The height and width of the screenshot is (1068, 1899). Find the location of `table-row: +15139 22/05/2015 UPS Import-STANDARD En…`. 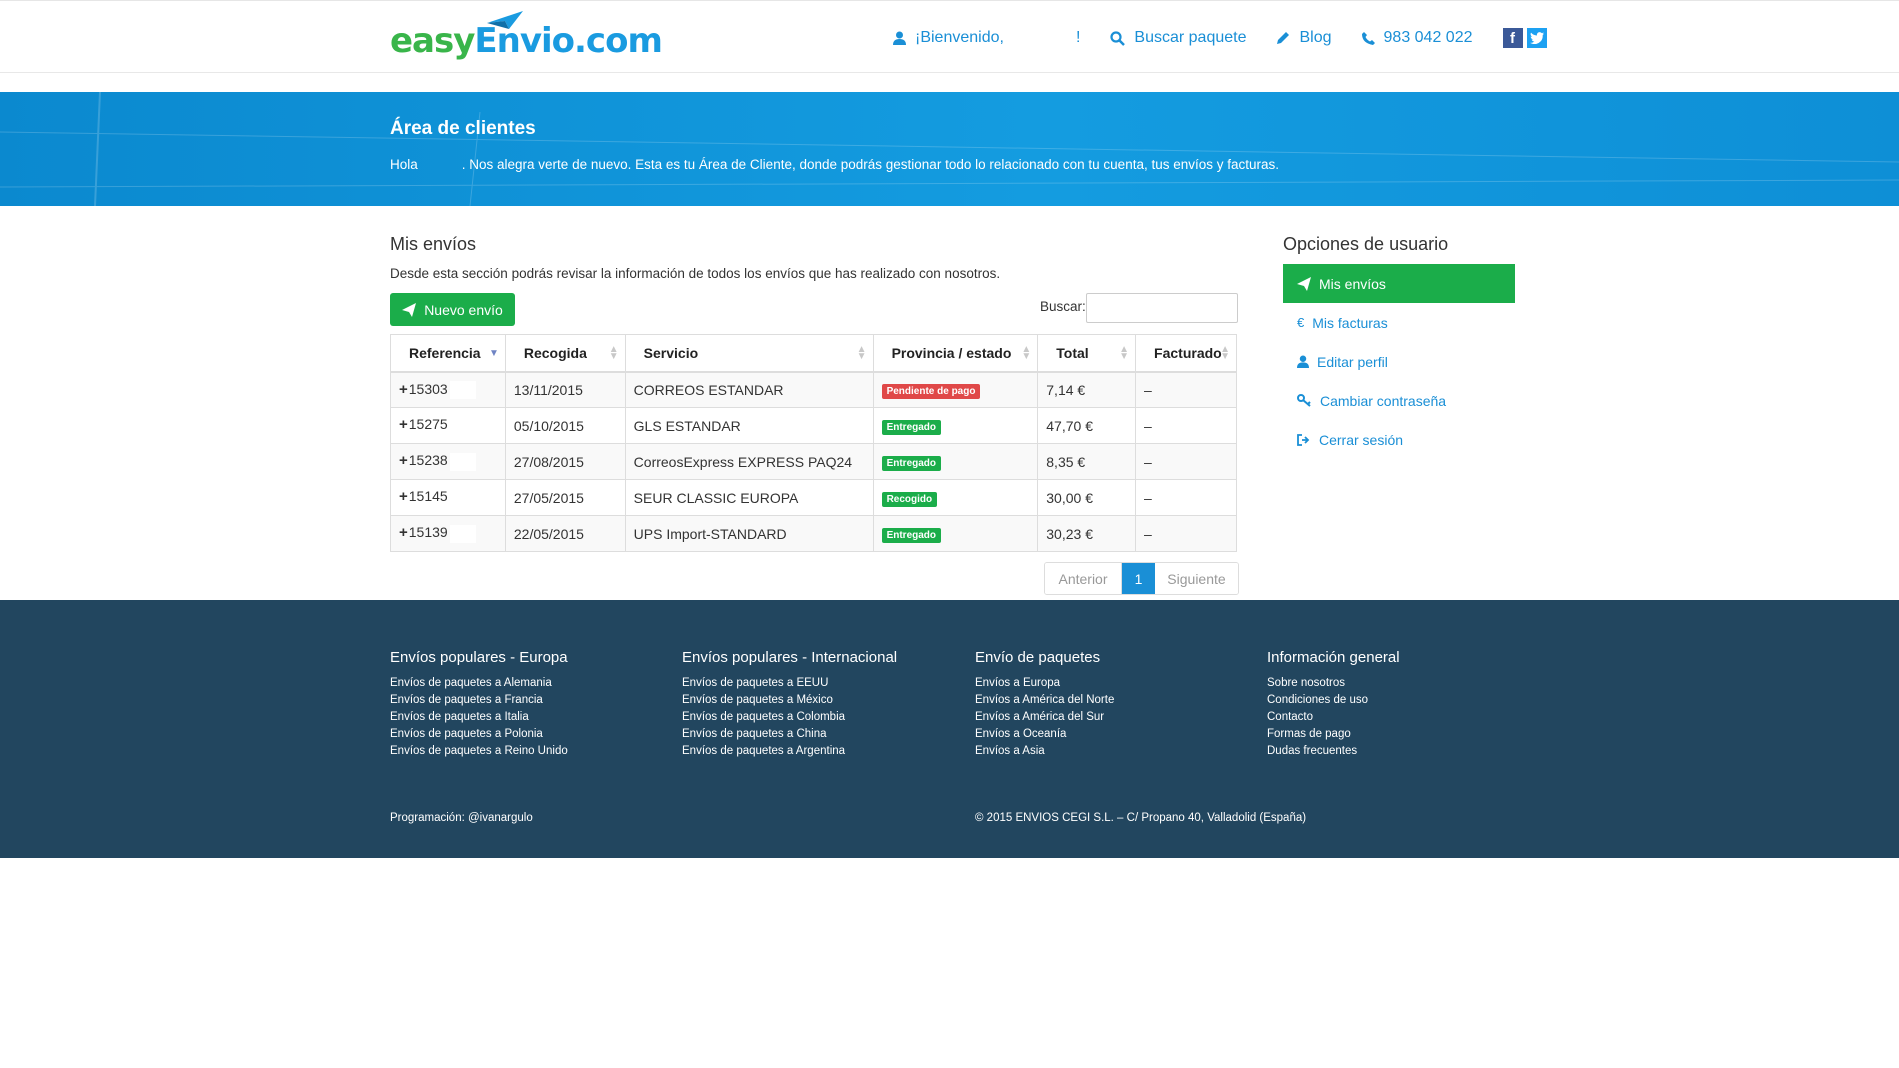

table-row: +15139 22/05/2015 UPS Import-STANDARD En… is located at coordinates (813, 533).